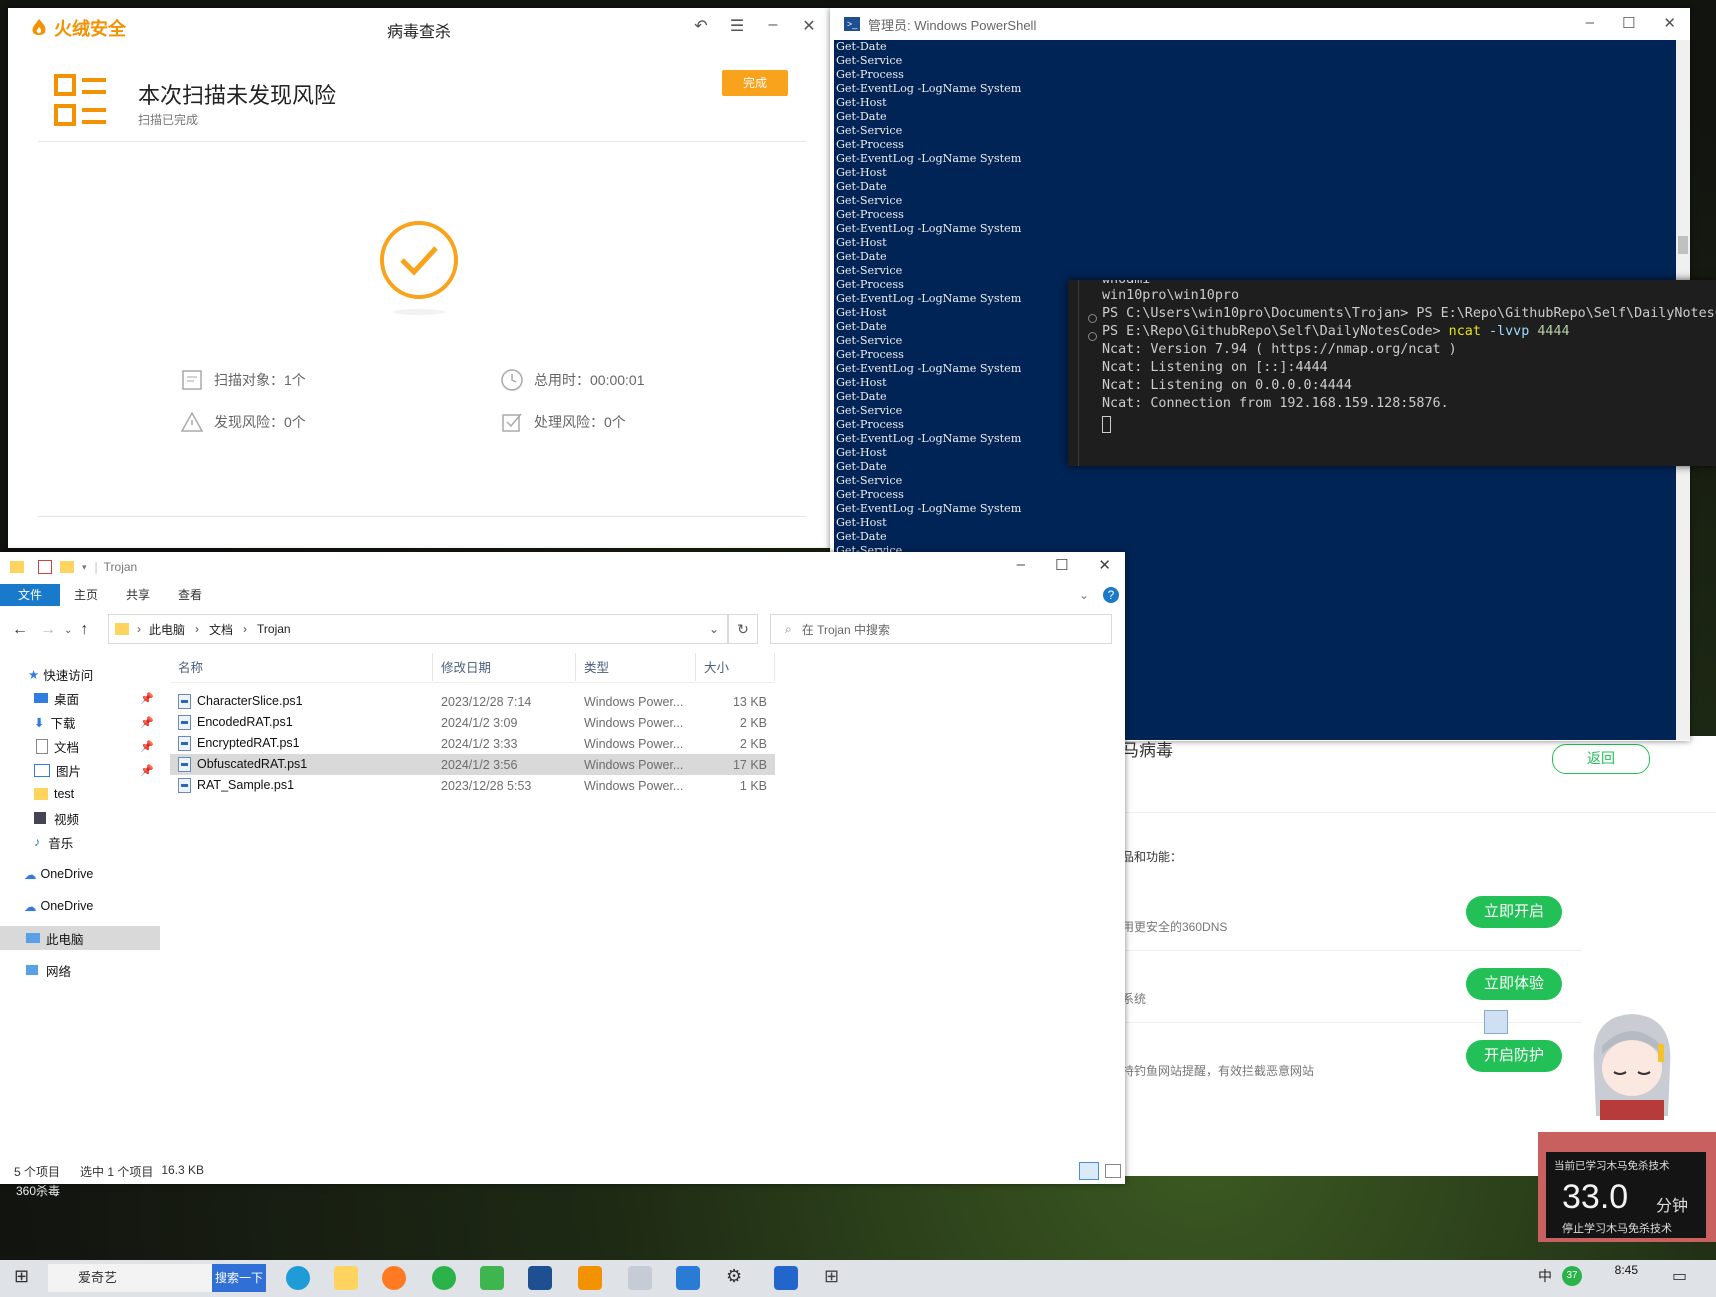  I want to click on try-now-button: 立即体验, so click(1514, 984).